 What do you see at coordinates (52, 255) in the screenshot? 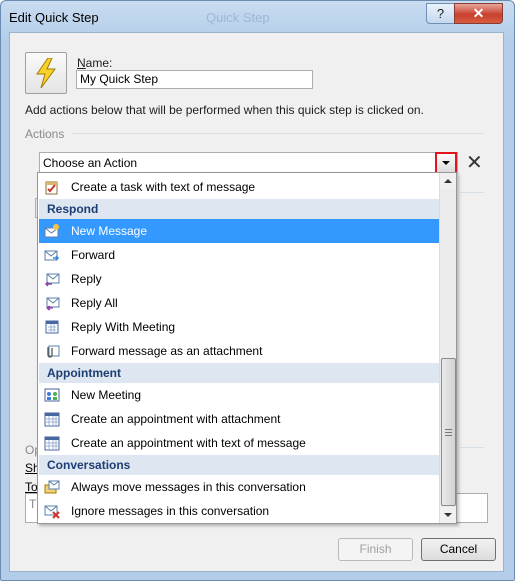
I see `forward-icon` at bounding box center [52, 255].